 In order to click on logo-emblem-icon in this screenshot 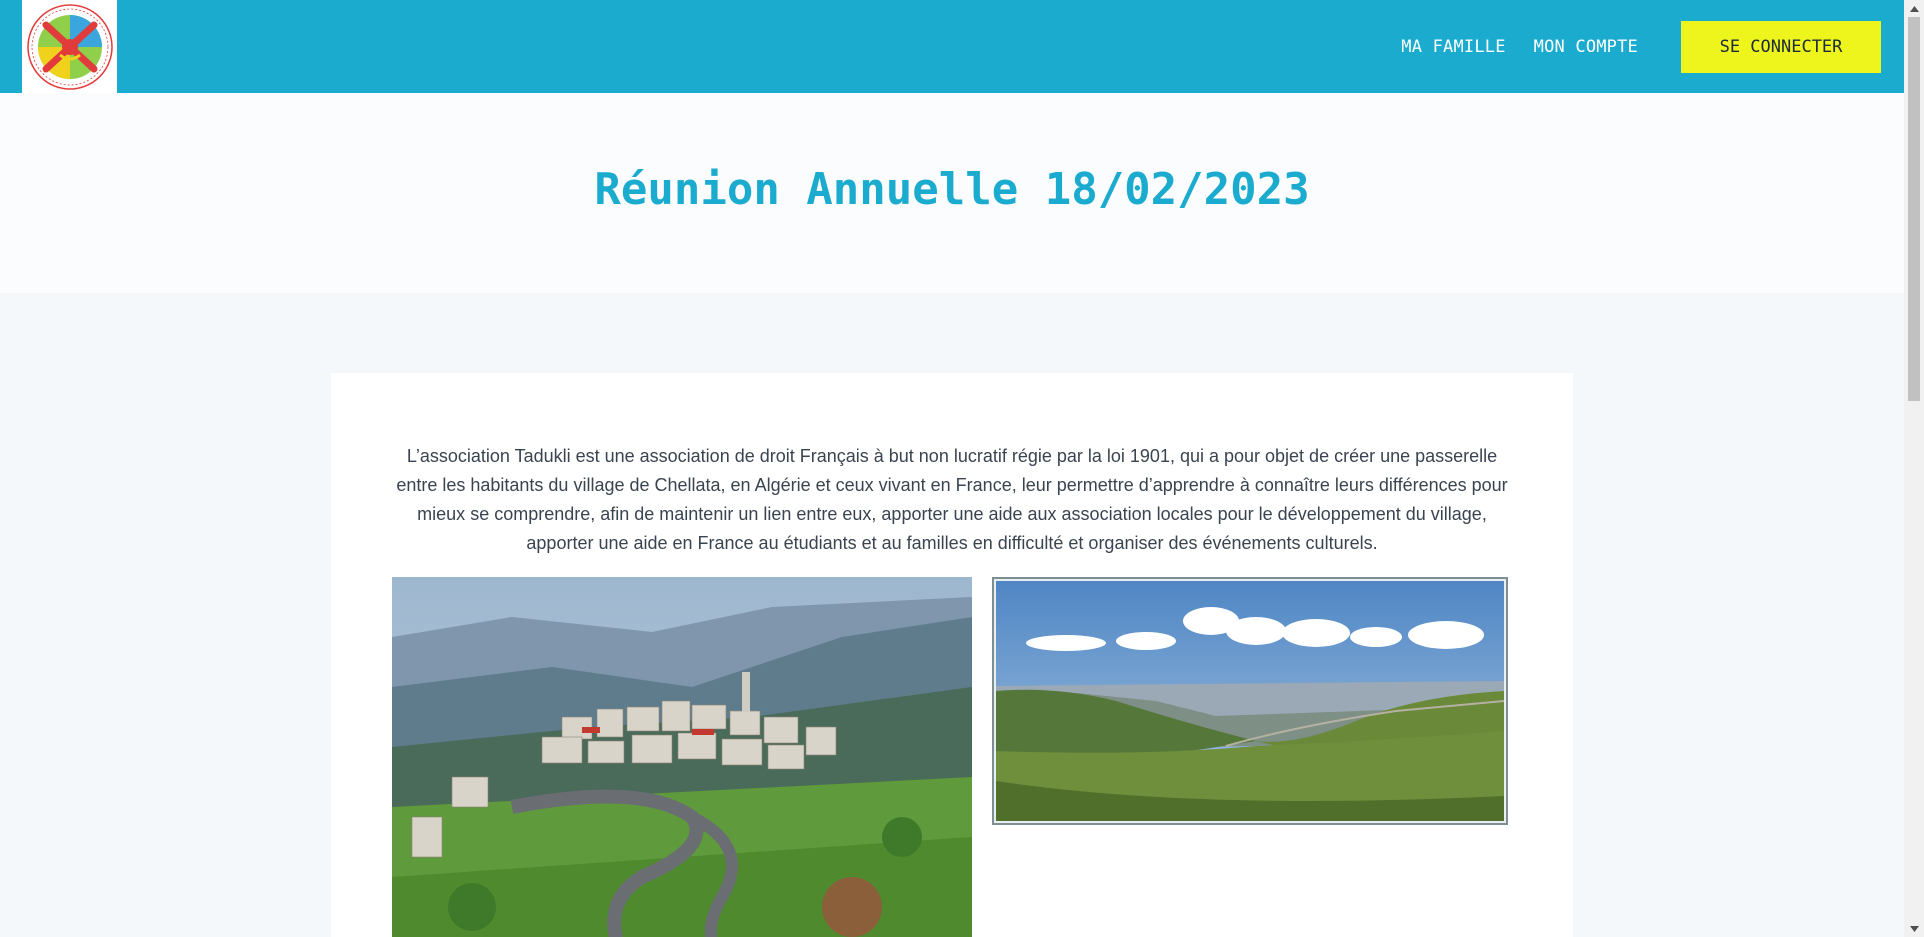, I will do `click(69, 46)`.